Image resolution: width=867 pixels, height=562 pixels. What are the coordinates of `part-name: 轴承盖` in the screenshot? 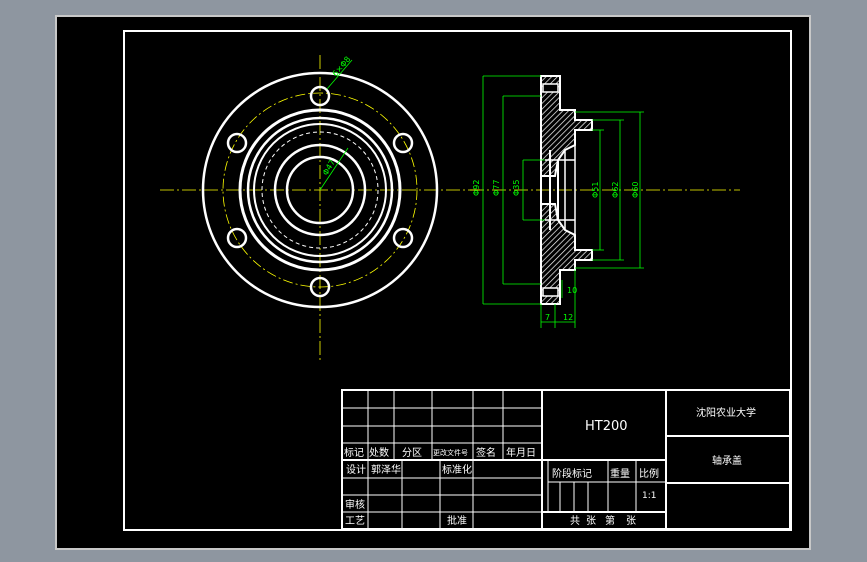 It's located at (727, 460).